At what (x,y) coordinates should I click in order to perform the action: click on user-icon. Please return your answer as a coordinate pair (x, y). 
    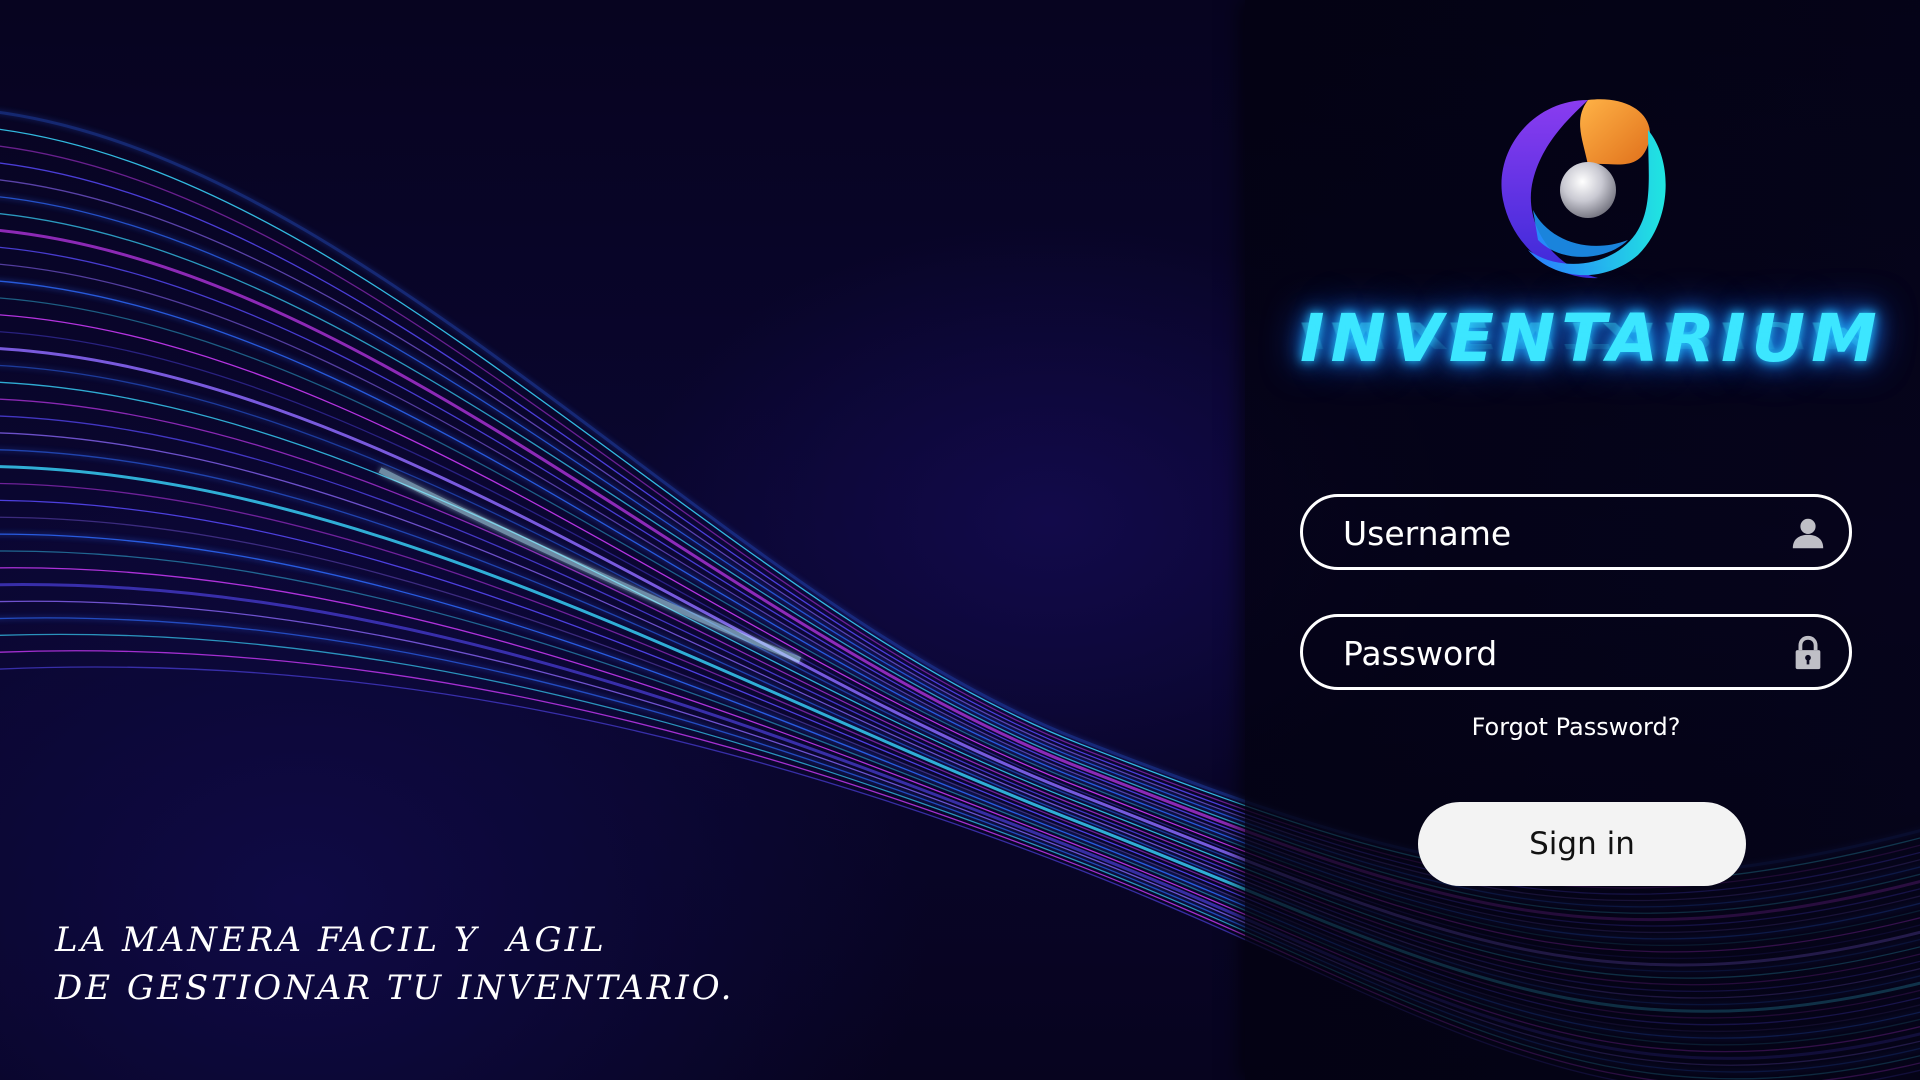
    Looking at the image, I should click on (1808, 533).